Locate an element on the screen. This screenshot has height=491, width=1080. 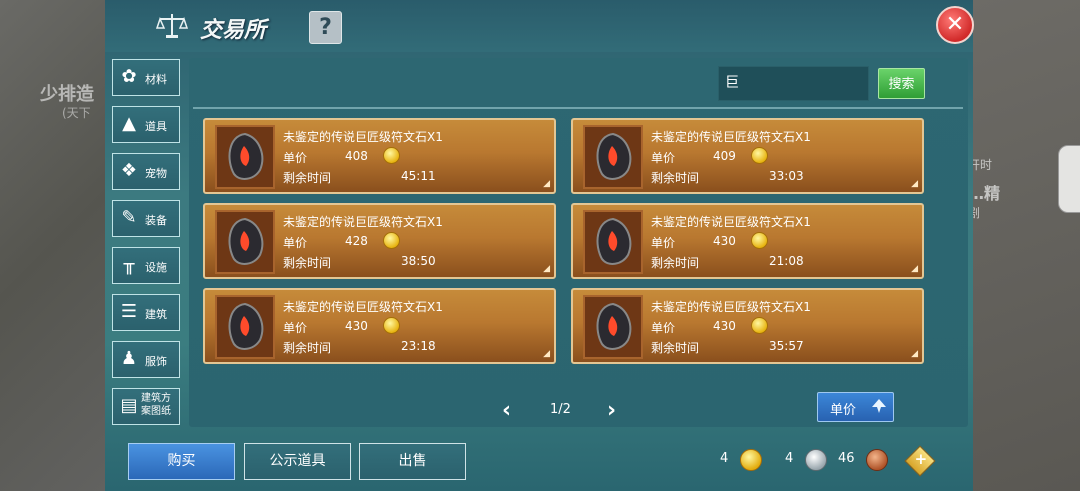
category-equipment: ✎ 装备 is located at coordinates (146, 218).